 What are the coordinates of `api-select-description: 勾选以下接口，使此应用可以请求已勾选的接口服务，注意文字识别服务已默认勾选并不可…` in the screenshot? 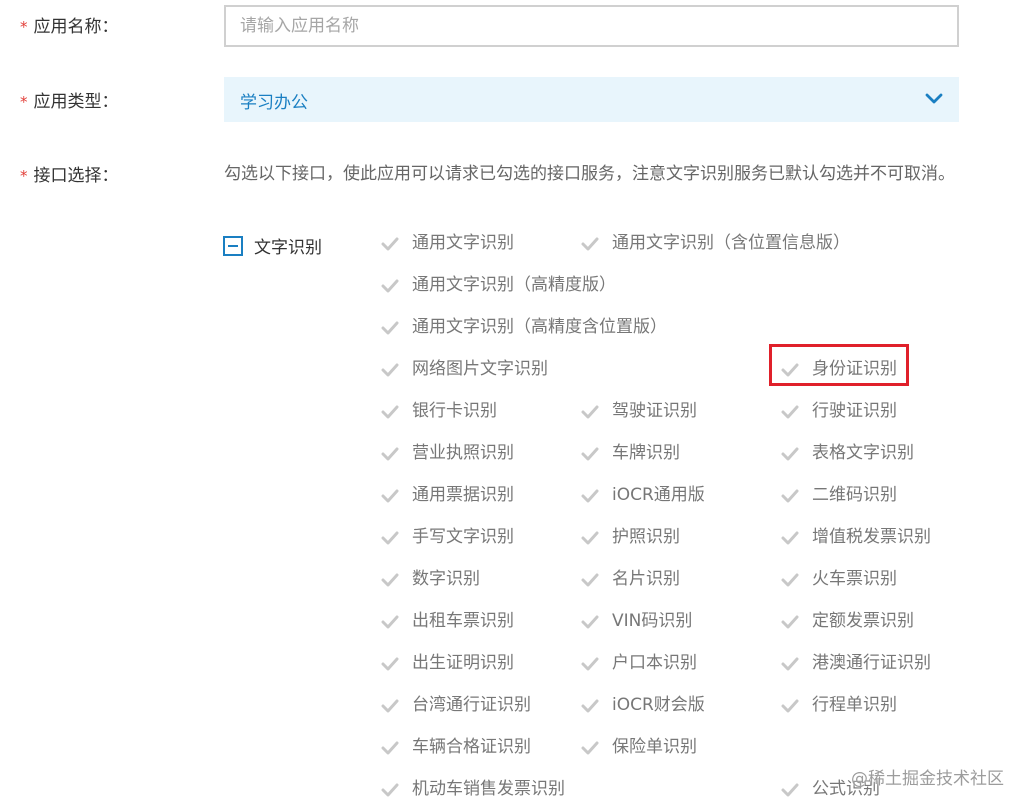 It's located at (589, 174).